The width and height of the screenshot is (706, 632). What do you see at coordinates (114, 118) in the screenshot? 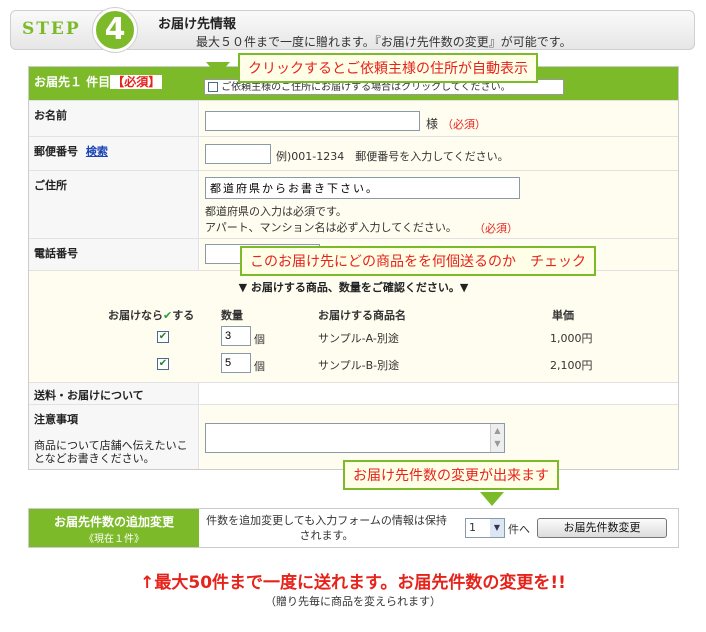
I see `name-label: お名前` at bounding box center [114, 118].